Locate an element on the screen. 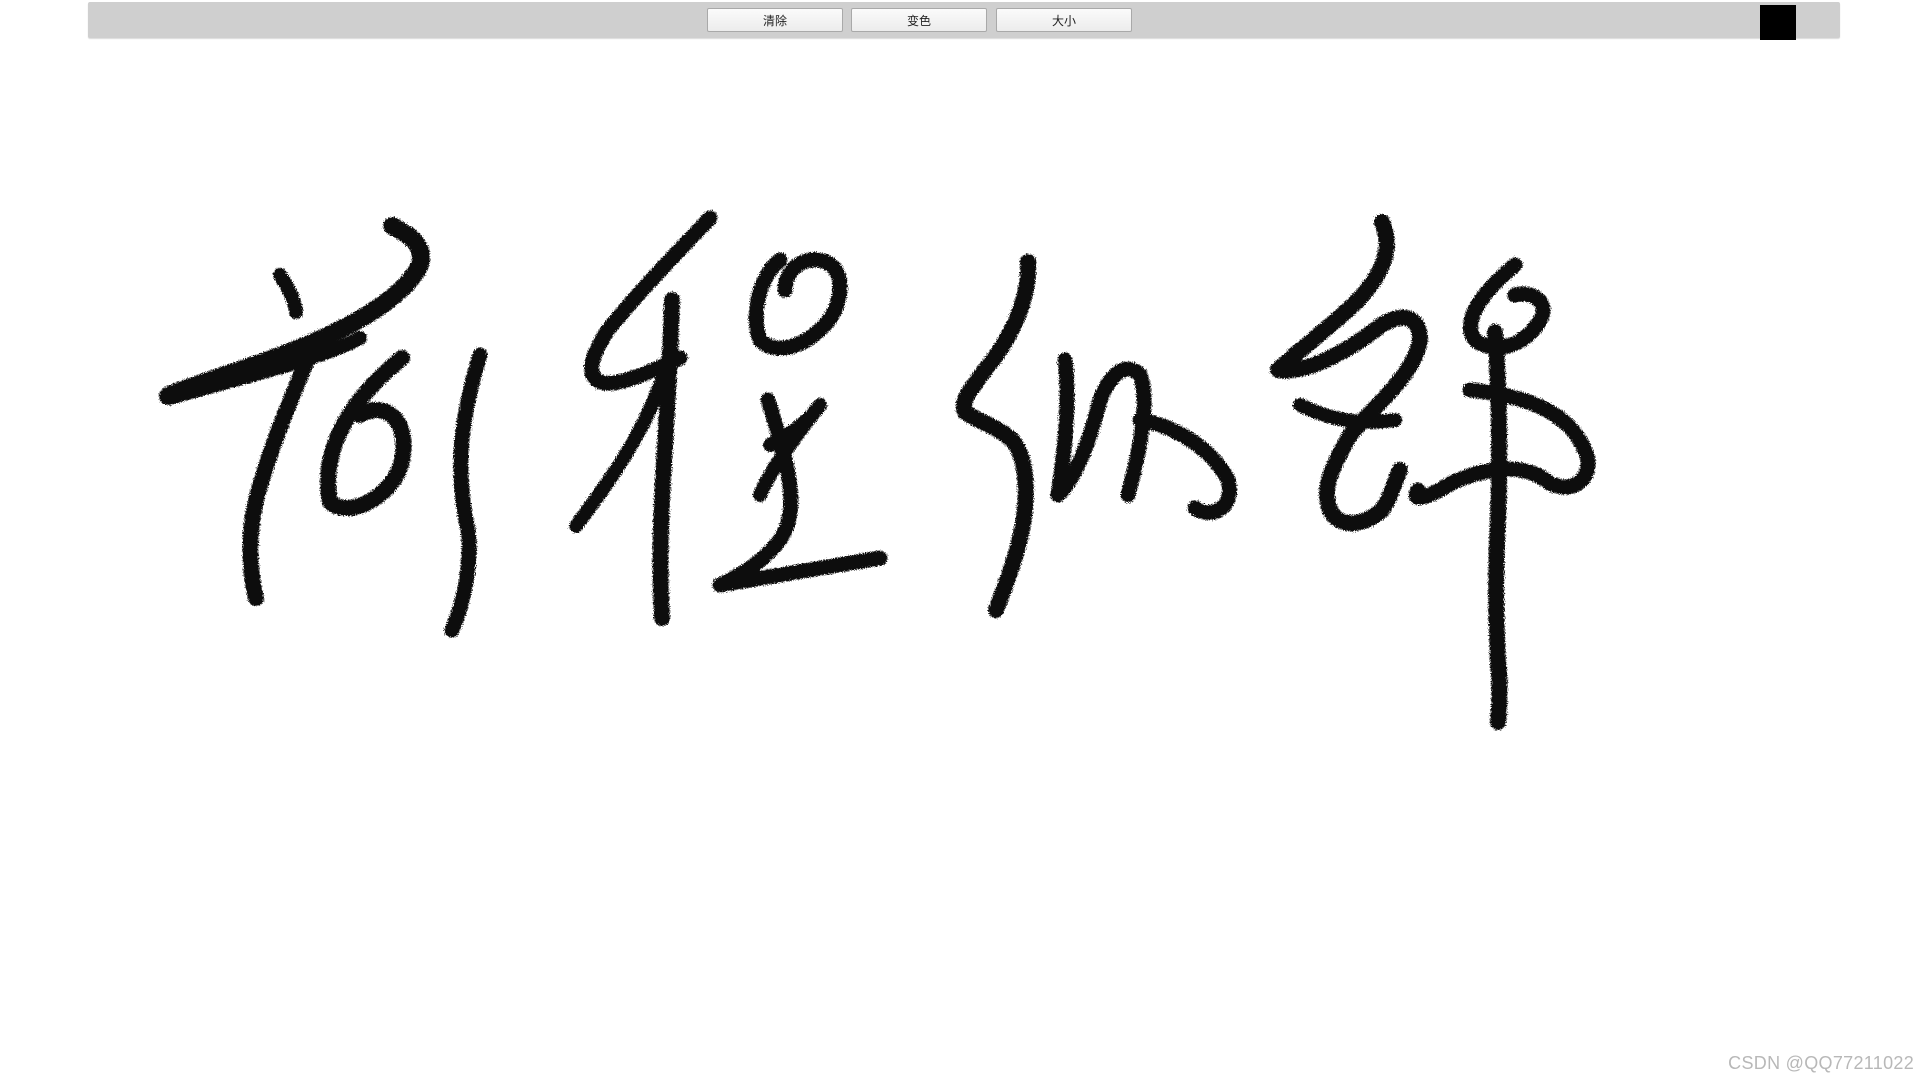  brush-color-swatch is located at coordinates (1778, 22).